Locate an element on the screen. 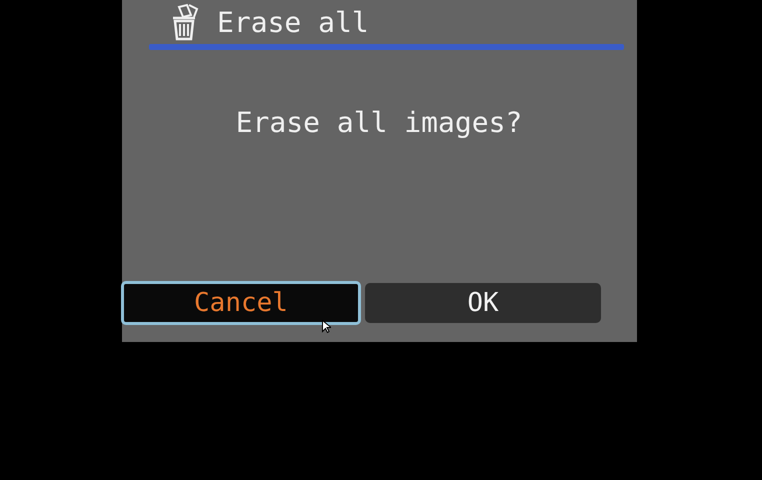  dialog-title: Erase all is located at coordinates (293, 22).